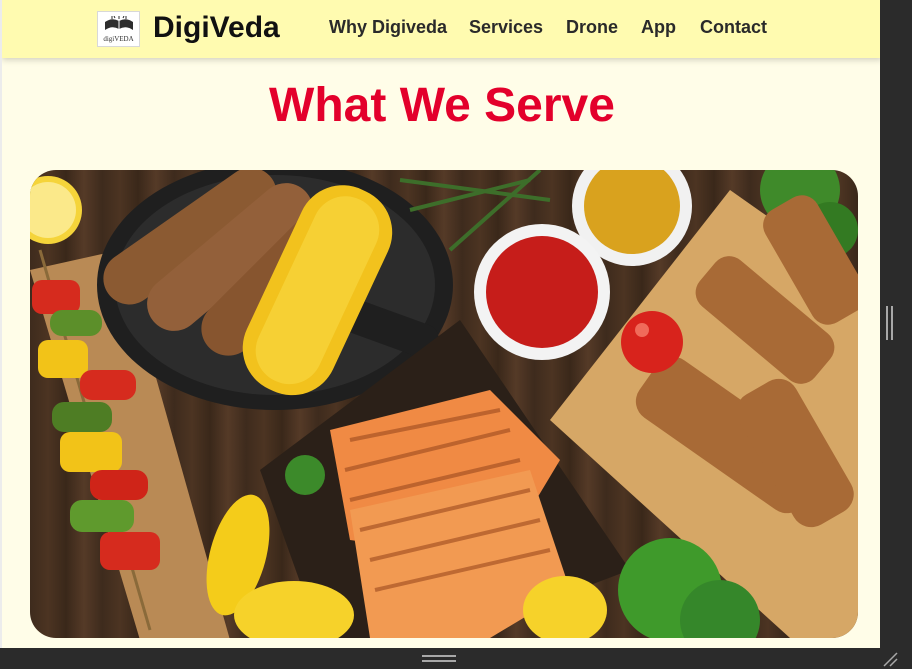  I want to click on nav-link-why-digiveda: Why Digiveda, so click(388, 27).